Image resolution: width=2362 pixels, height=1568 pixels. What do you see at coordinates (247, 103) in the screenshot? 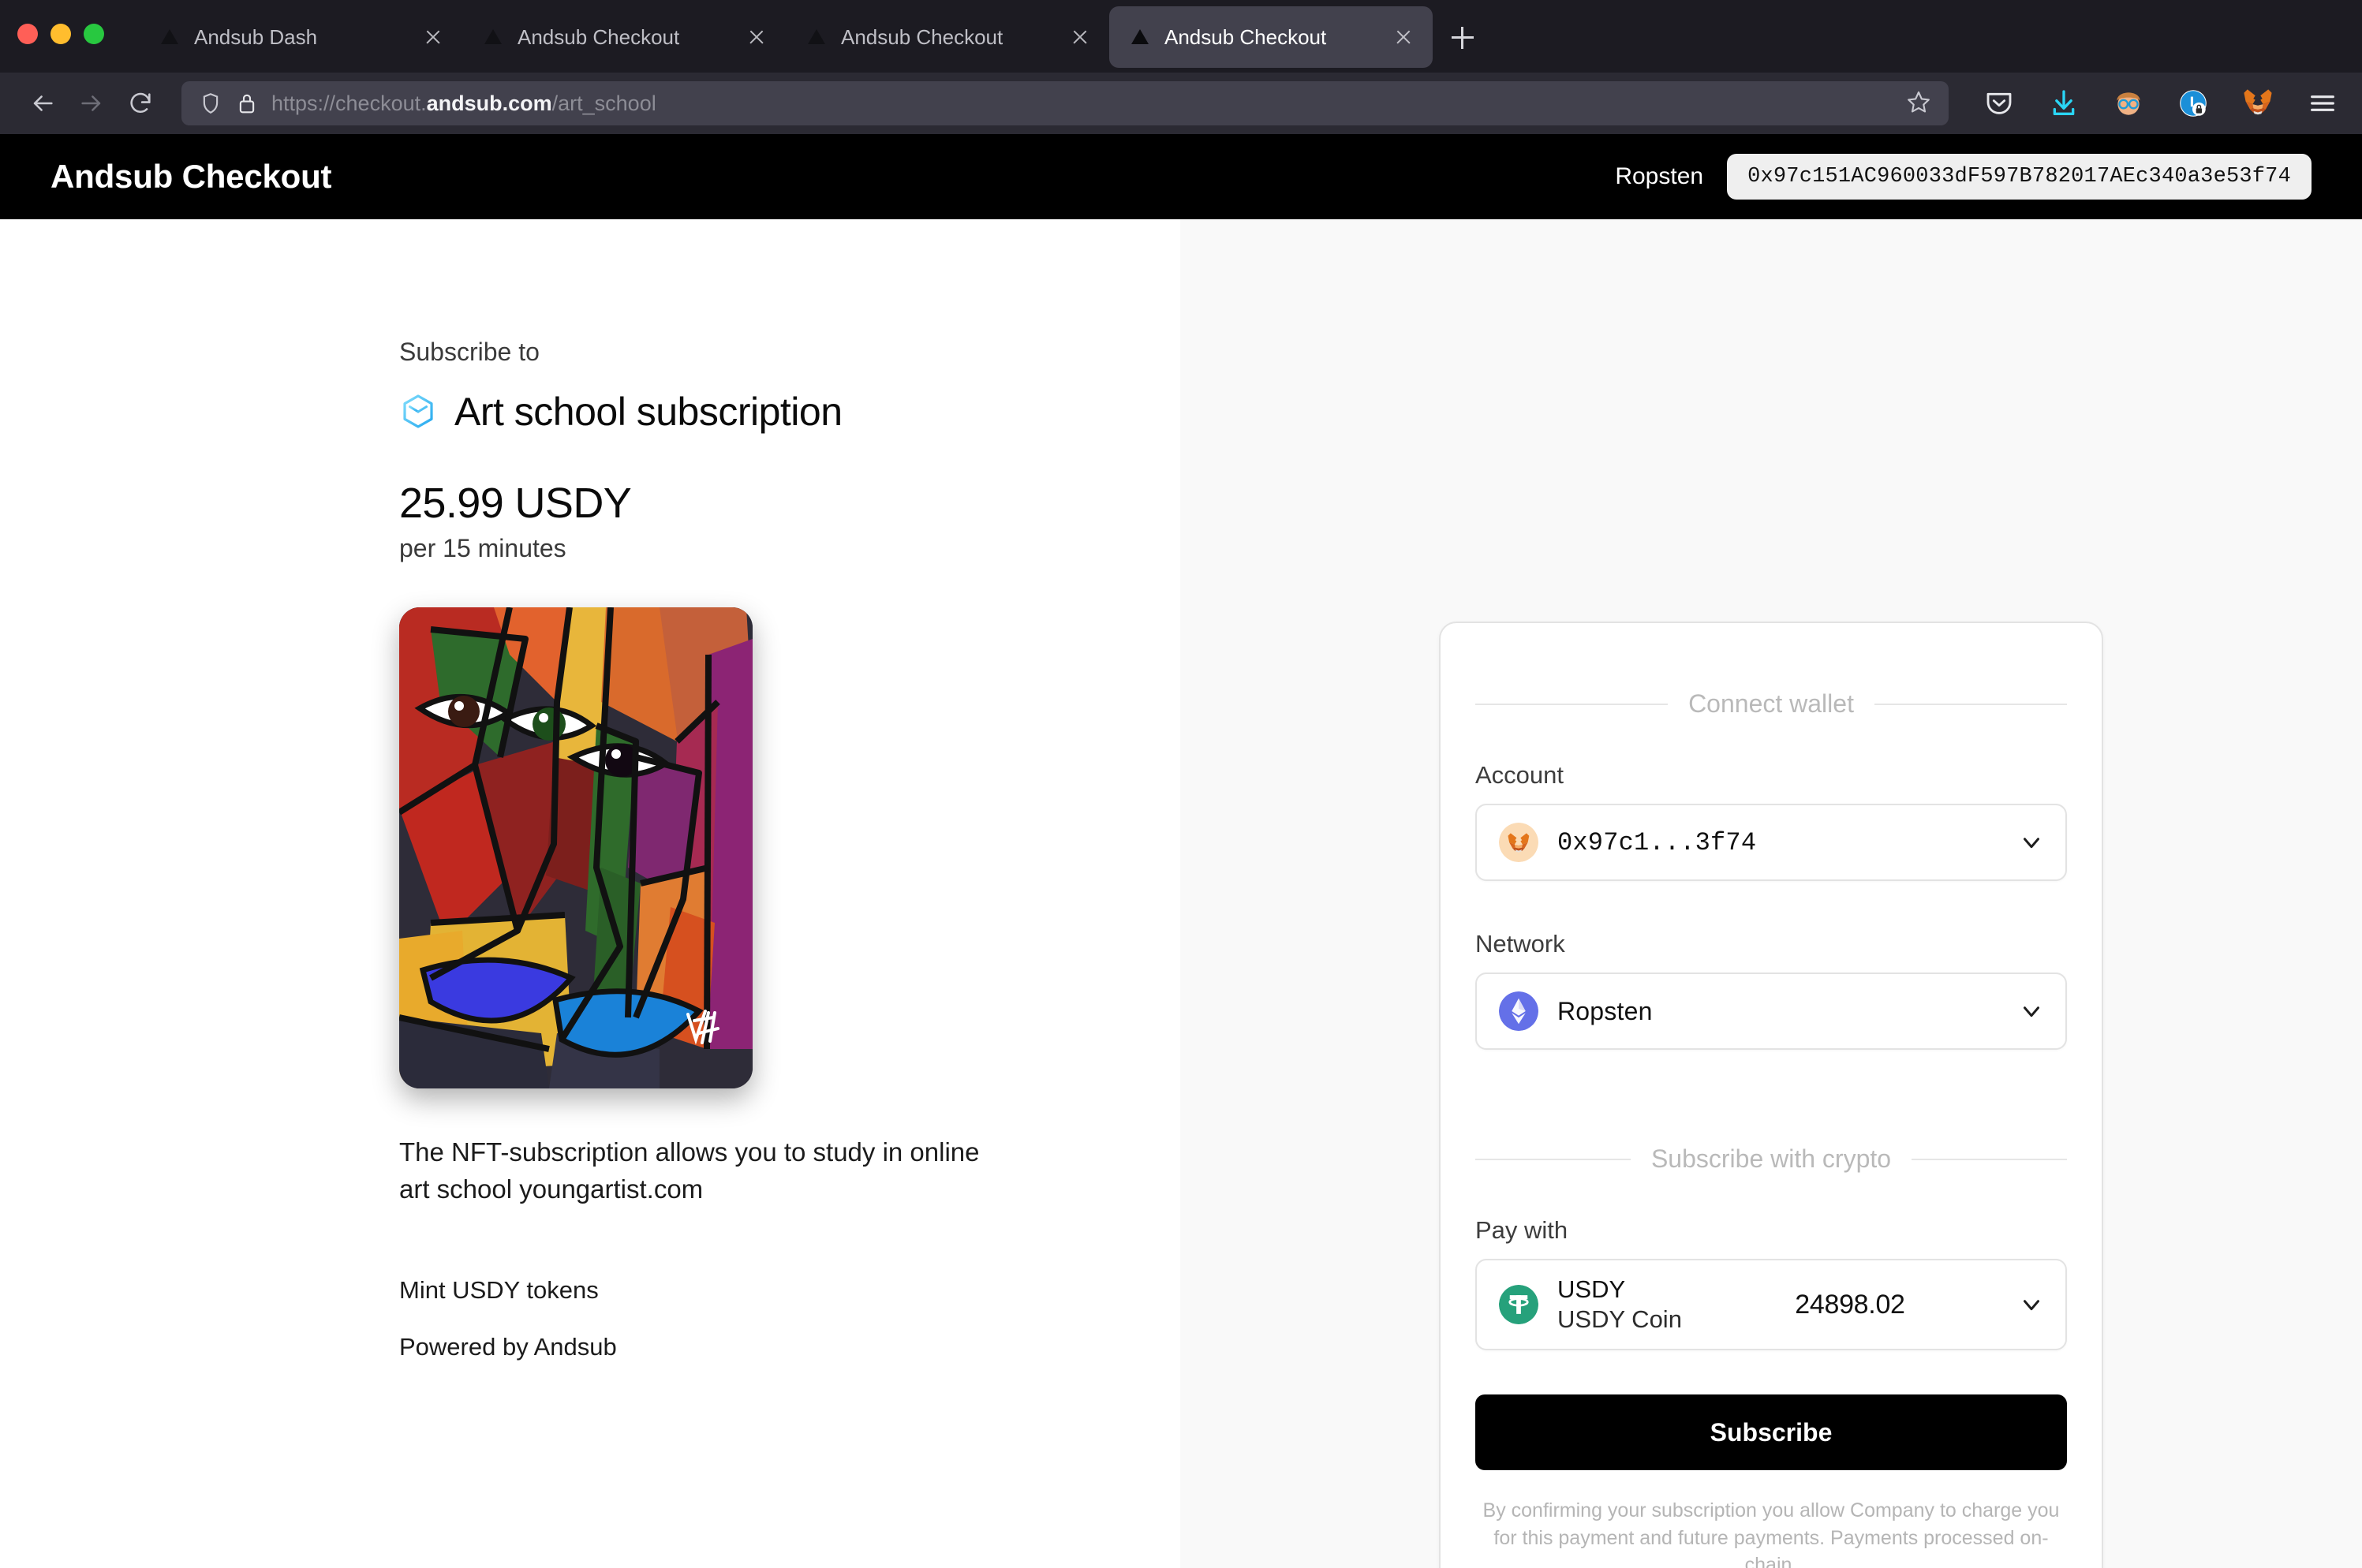
I see `lock-icon` at bounding box center [247, 103].